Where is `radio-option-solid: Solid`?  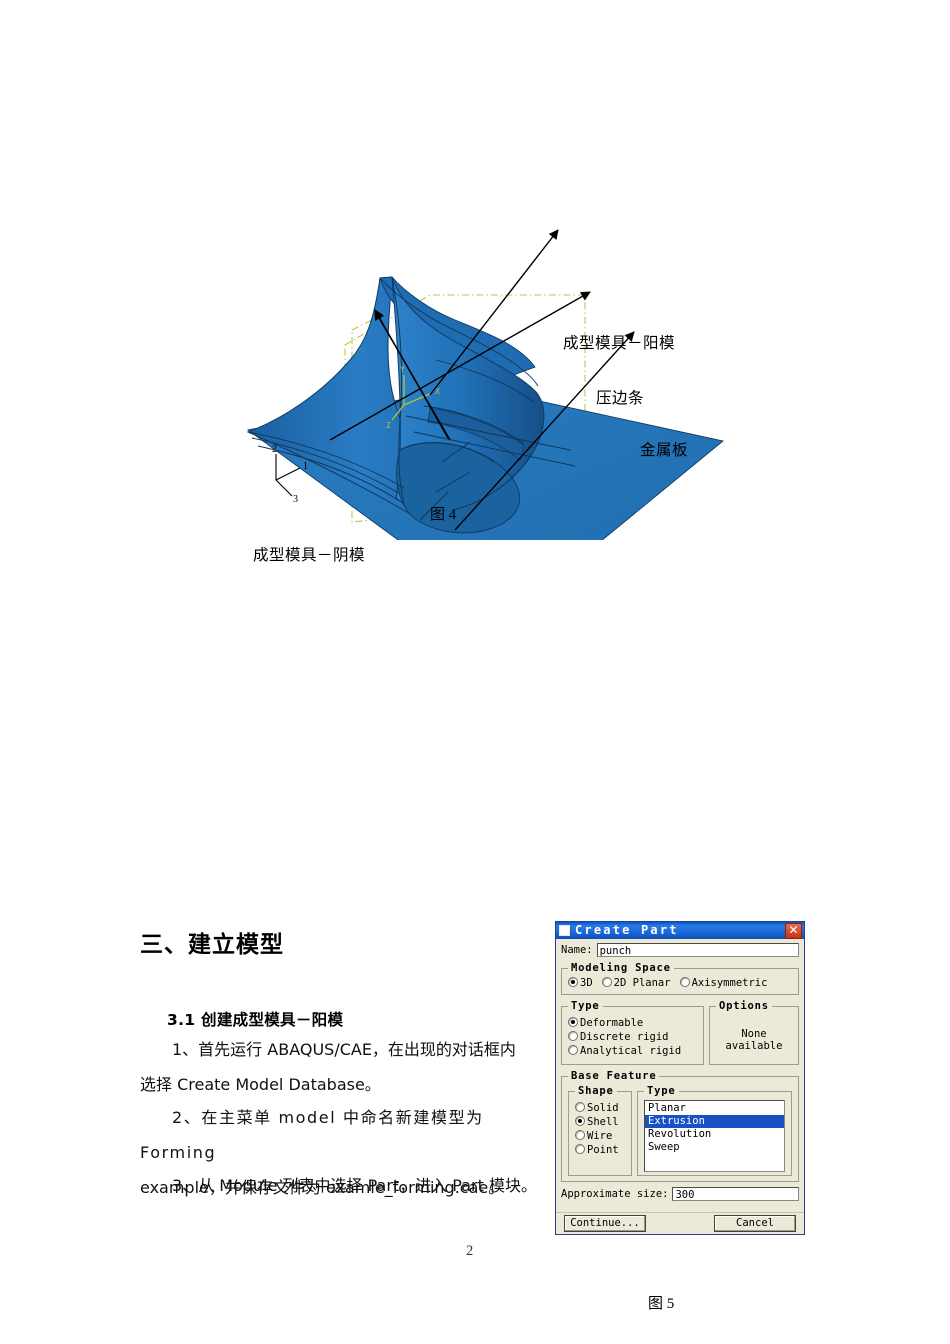 radio-option-solid: Solid is located at coordinates (600, 1108).